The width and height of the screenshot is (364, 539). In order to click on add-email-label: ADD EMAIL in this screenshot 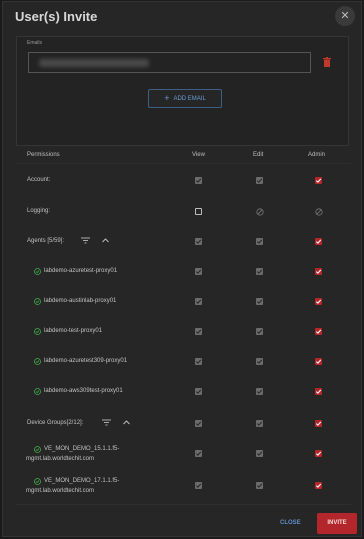, I will do `click(189, 99)`.